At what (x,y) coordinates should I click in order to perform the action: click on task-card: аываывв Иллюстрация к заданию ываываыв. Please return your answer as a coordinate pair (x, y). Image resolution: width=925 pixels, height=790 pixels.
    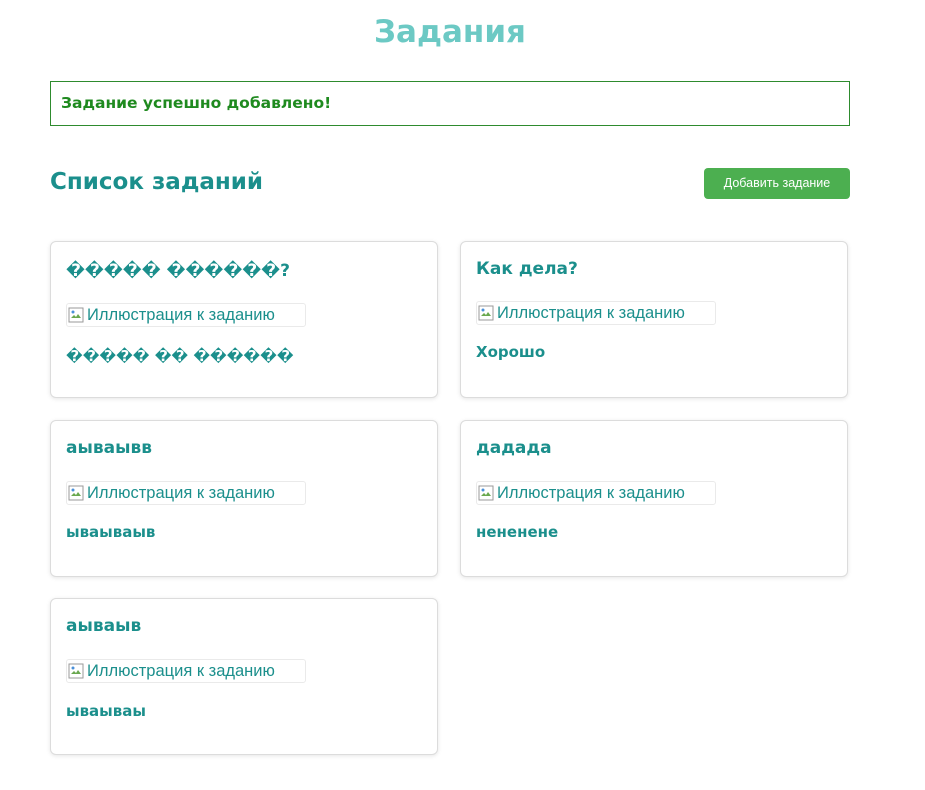
    Looking at the image, I should click on (244, 498).